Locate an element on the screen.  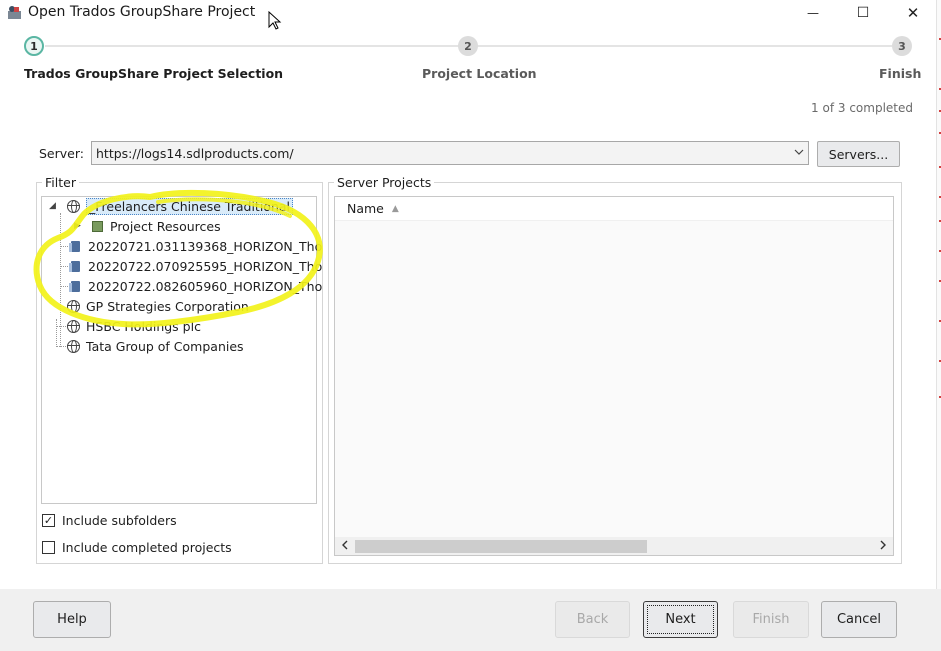
close-icon: ✕ is located at coordinates (913, 13).